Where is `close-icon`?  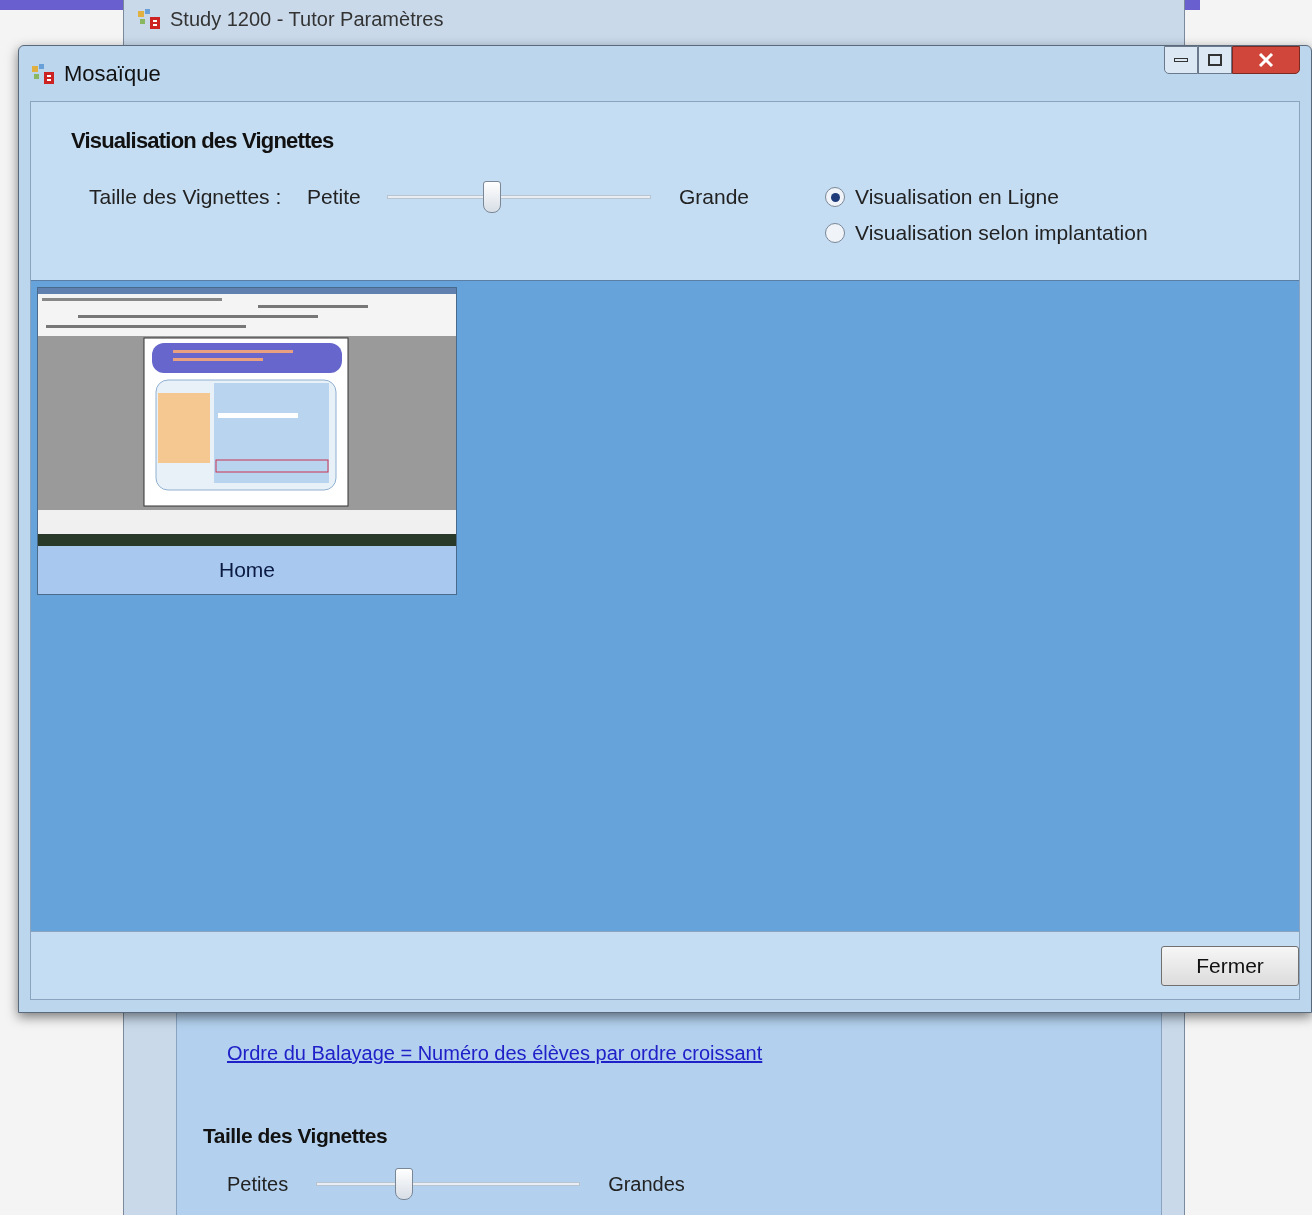
close-icon is located at coordinates (1266, 60).